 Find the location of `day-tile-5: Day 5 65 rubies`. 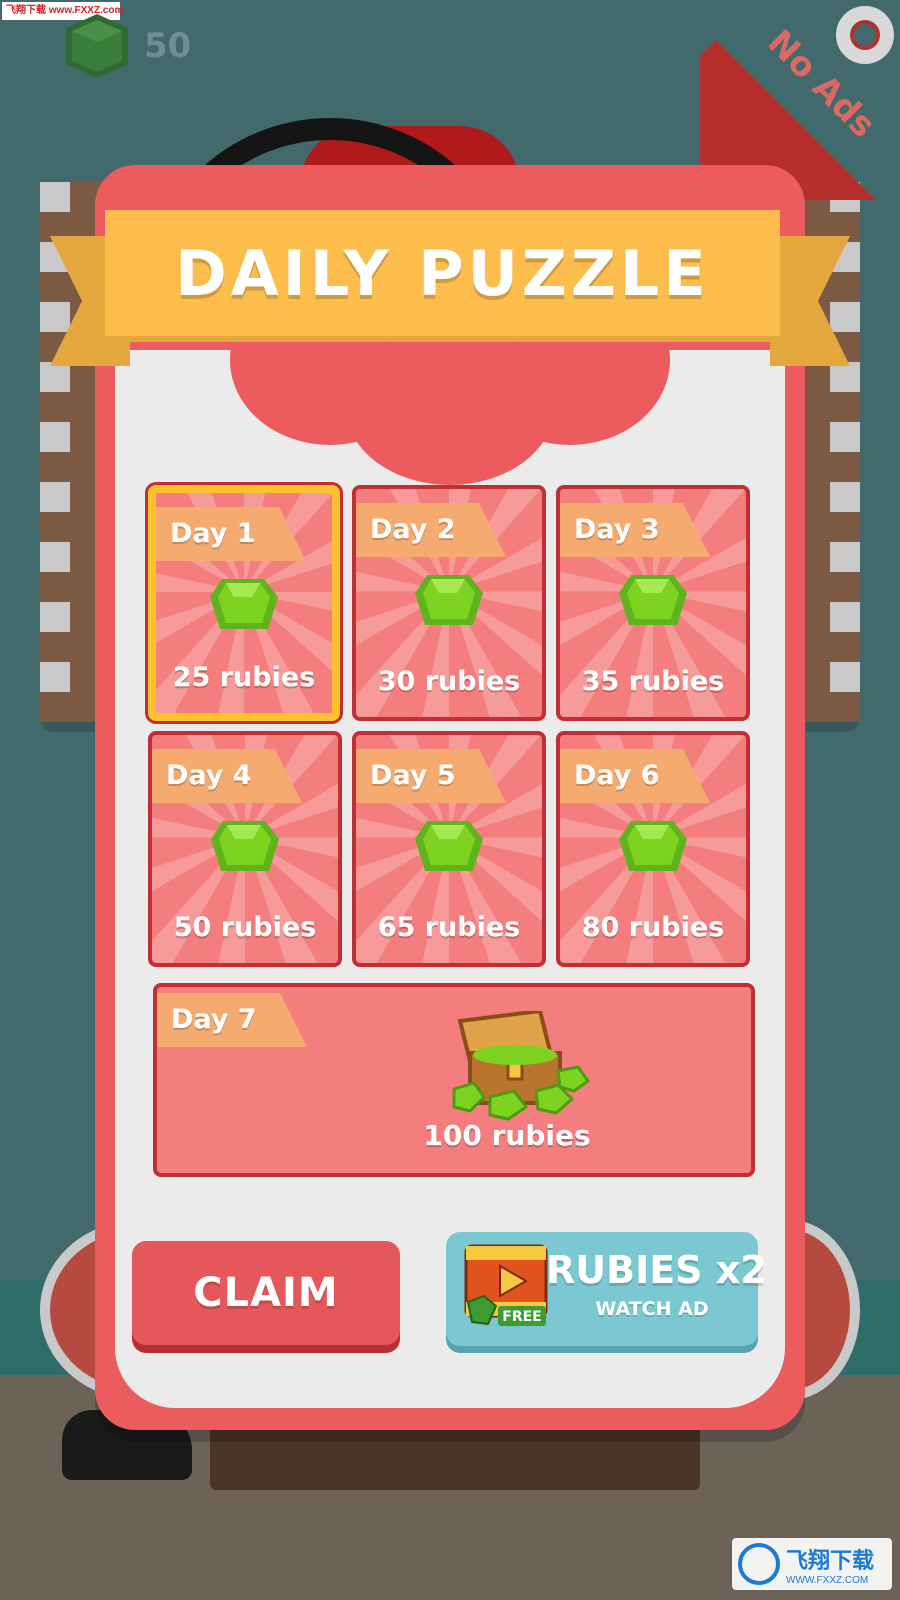

day-tile-5: Day 5 65 rubies is located at coordinates (449, 849).